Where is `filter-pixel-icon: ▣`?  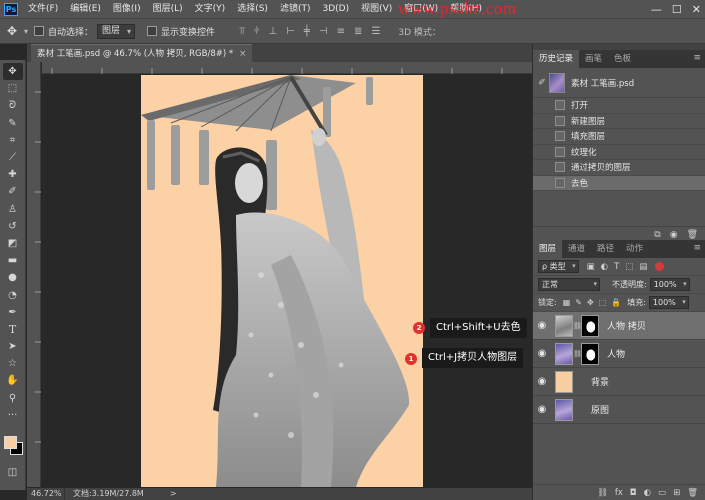 filter-pixel-icon: ▣ is located at coordinates (591, 267).